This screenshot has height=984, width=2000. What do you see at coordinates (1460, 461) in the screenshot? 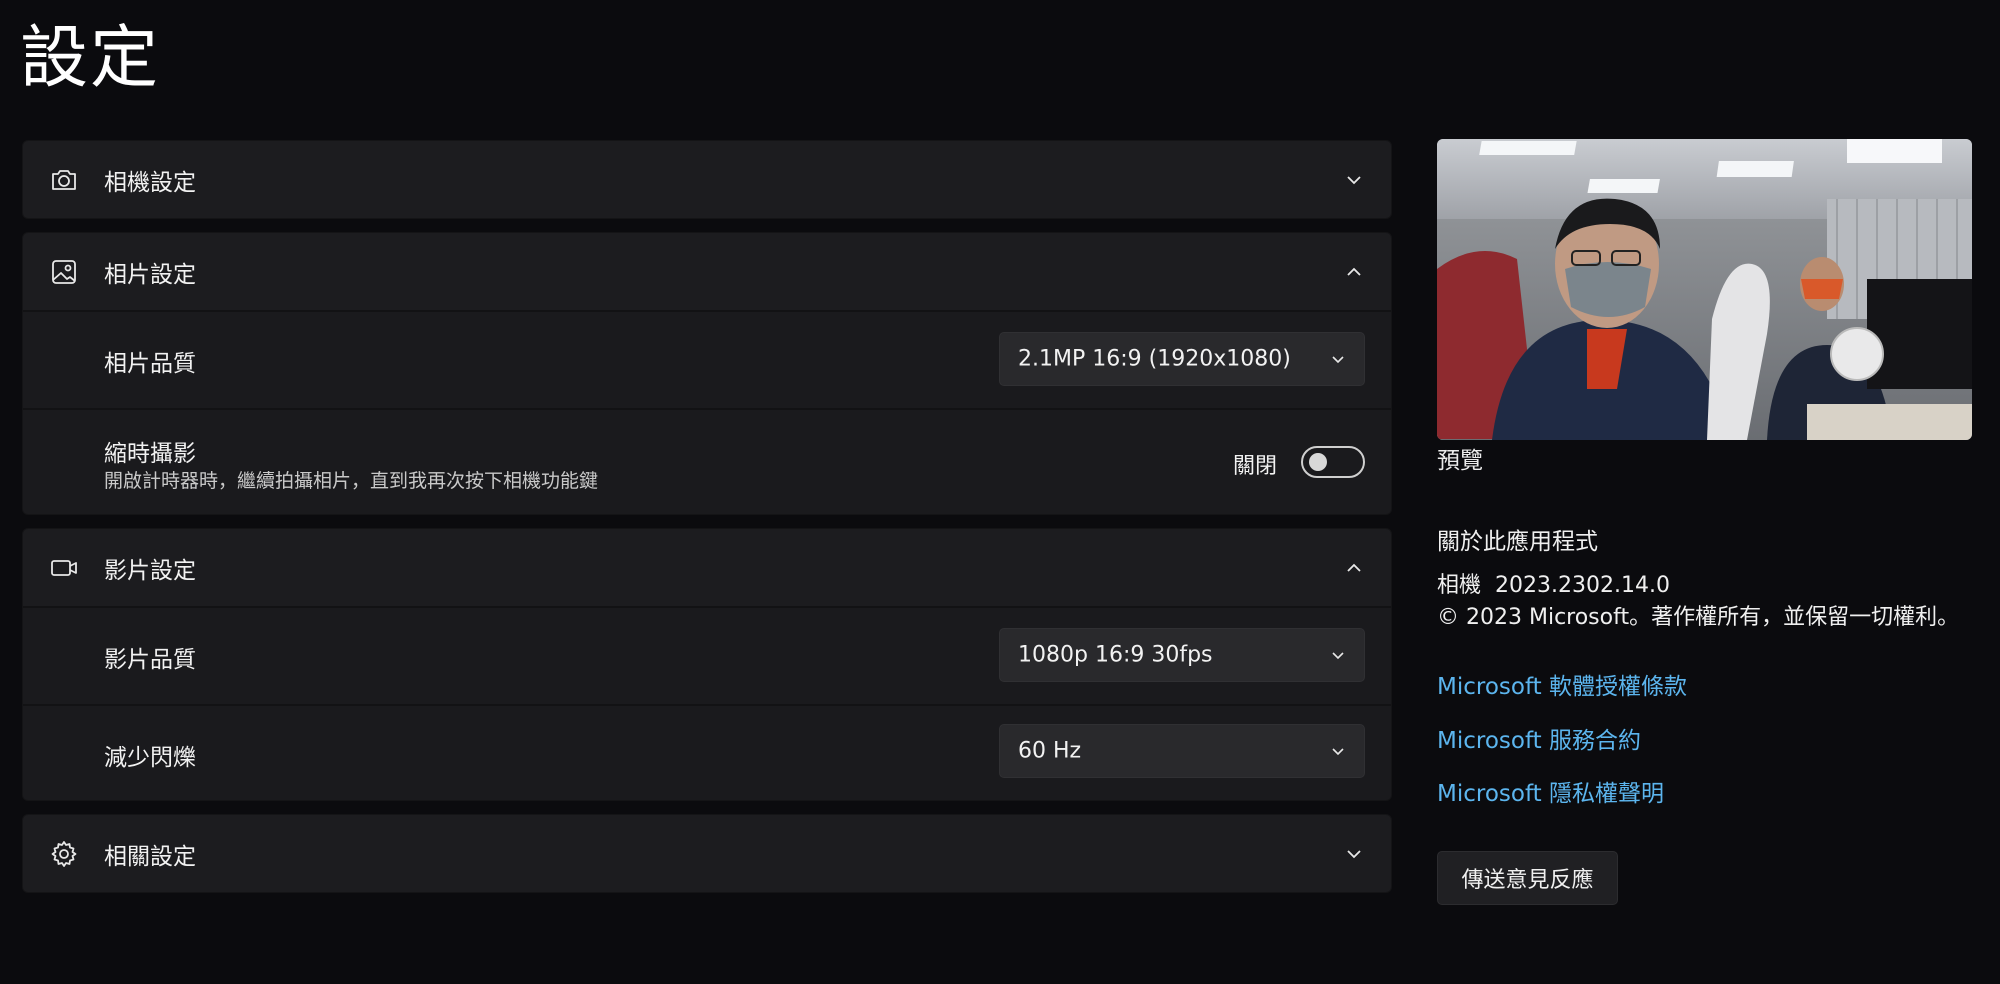
I see `preview-caption: 預覽` at bounding box center [1460, 461].